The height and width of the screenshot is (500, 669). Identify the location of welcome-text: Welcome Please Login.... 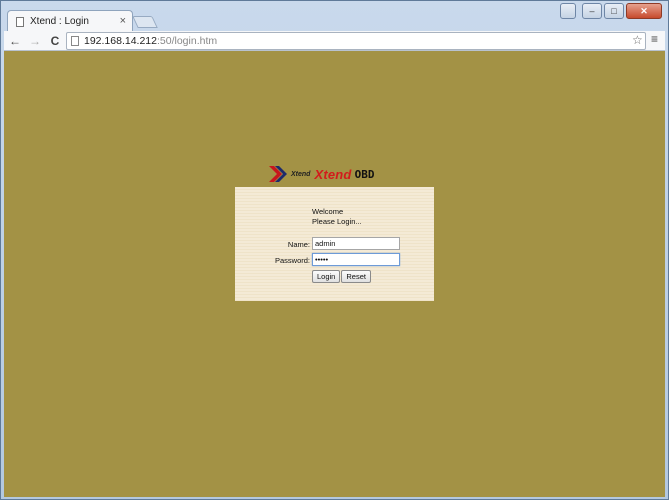
(337, 217).